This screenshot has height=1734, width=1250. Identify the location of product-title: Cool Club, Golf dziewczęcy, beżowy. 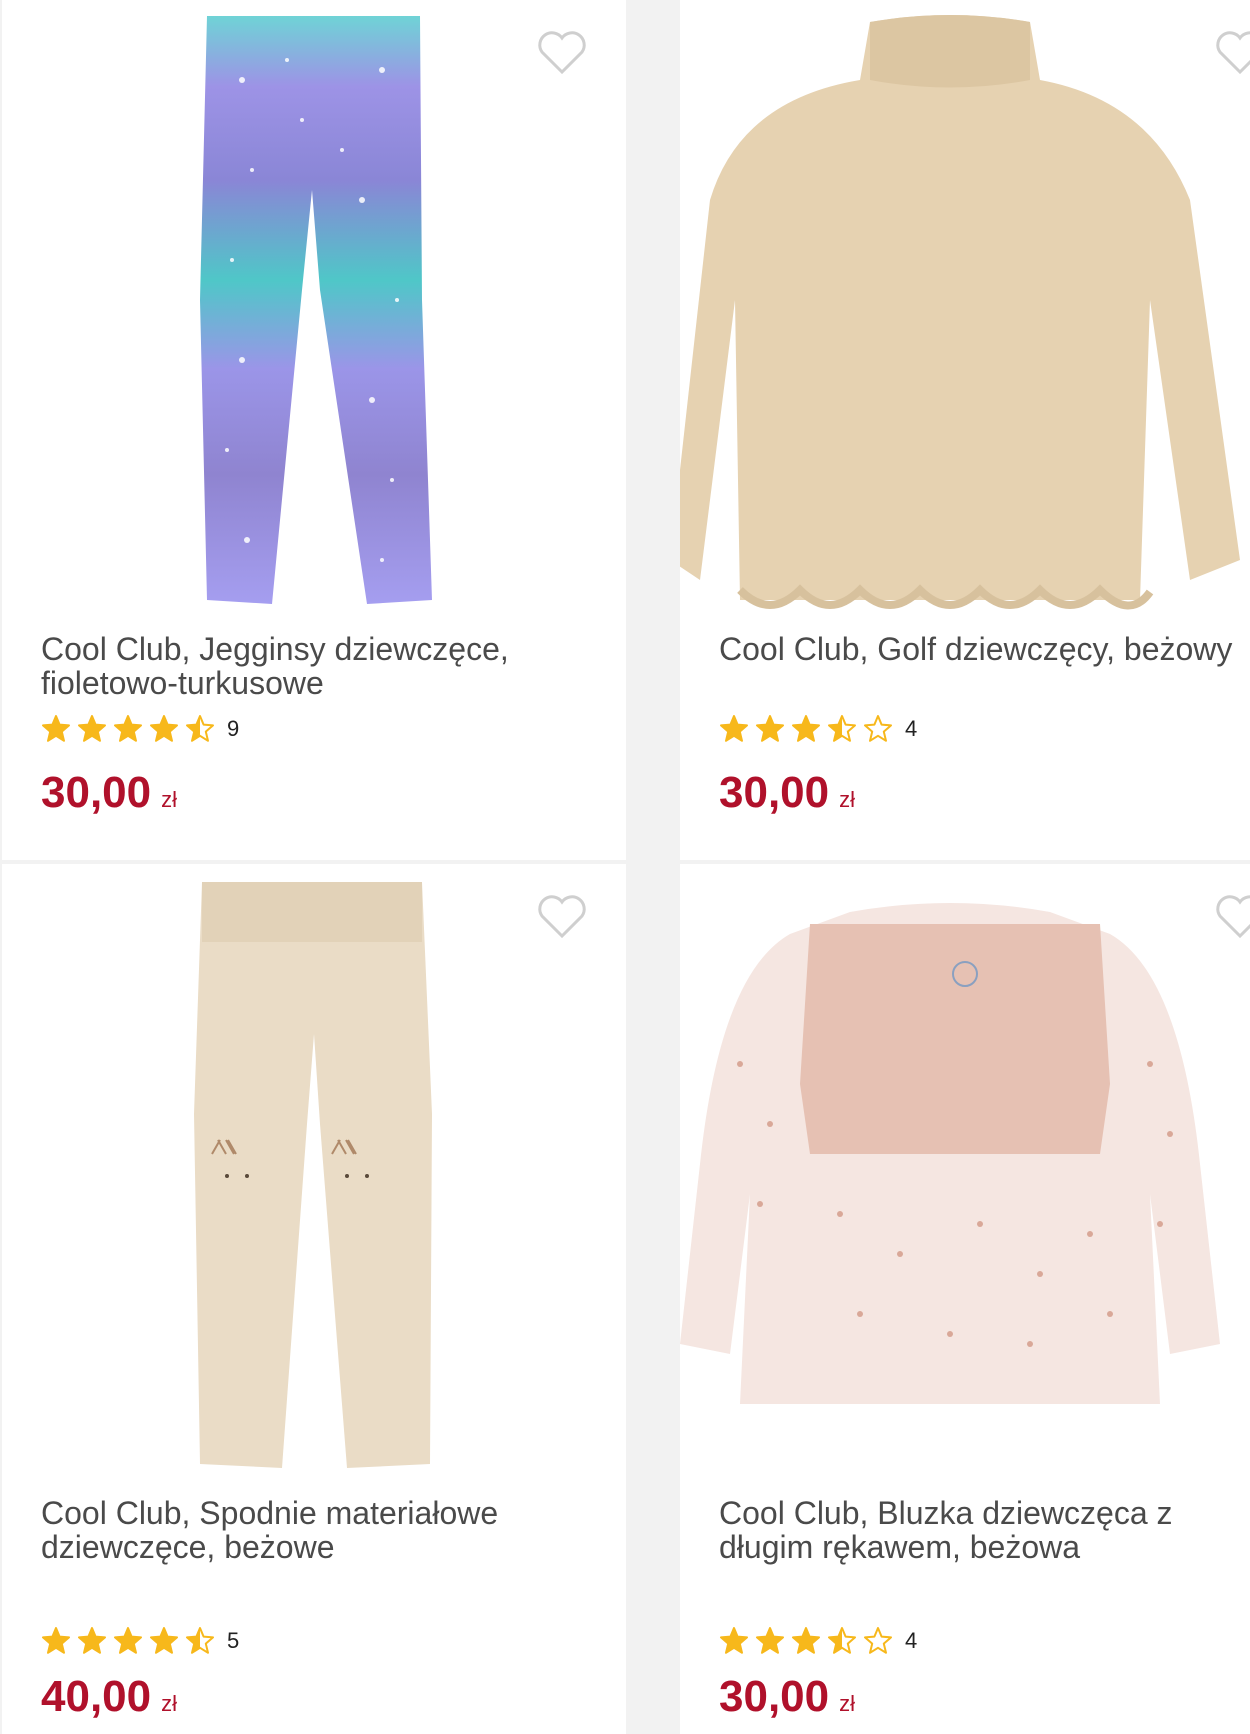
(984, 649).